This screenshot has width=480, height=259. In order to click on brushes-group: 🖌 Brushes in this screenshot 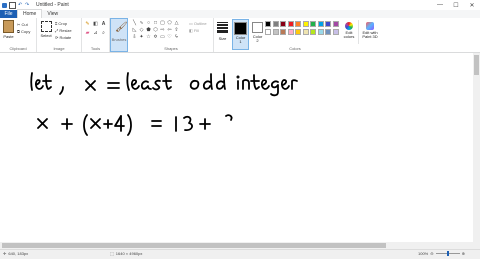, I will do `click(119, 35)`.